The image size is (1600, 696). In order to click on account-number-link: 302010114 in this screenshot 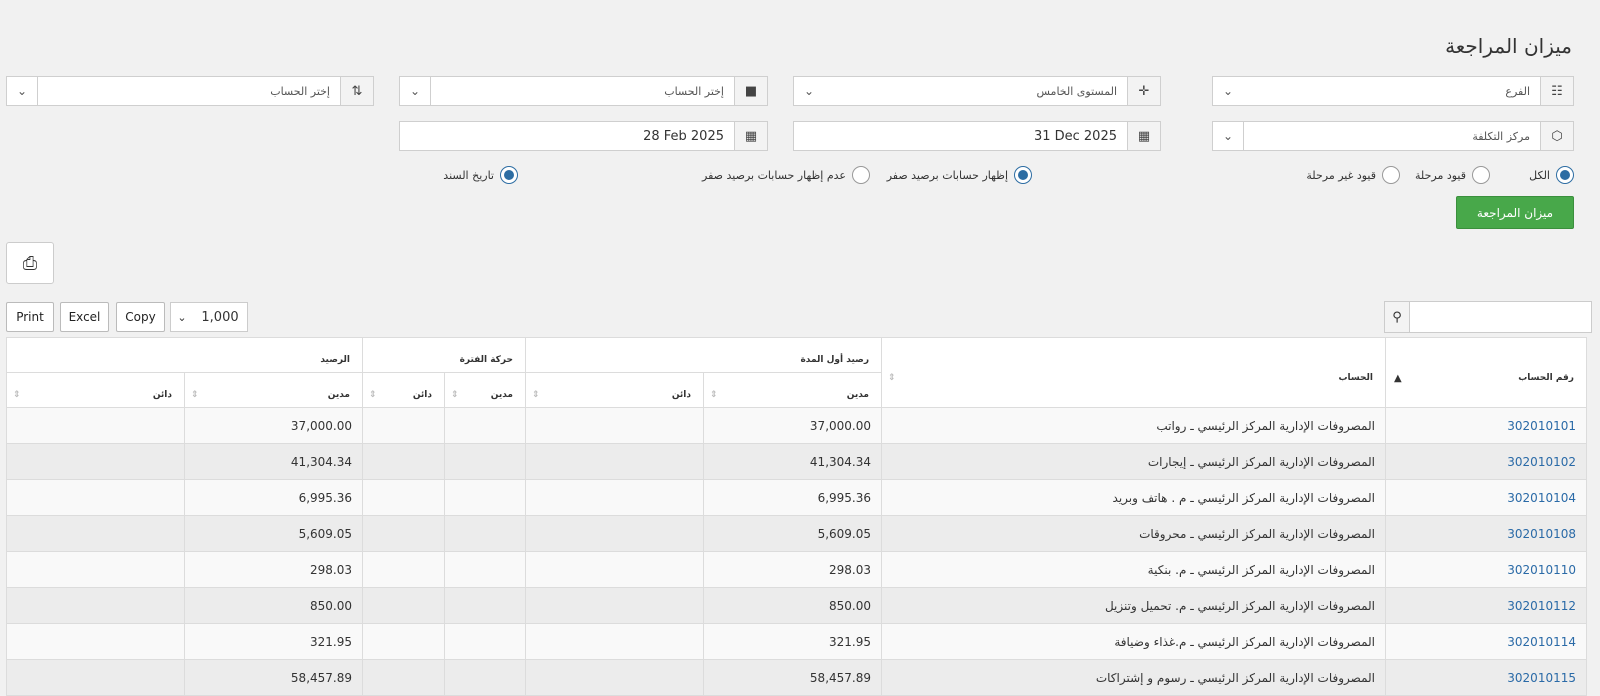, I will do `click(1486, 641)`.